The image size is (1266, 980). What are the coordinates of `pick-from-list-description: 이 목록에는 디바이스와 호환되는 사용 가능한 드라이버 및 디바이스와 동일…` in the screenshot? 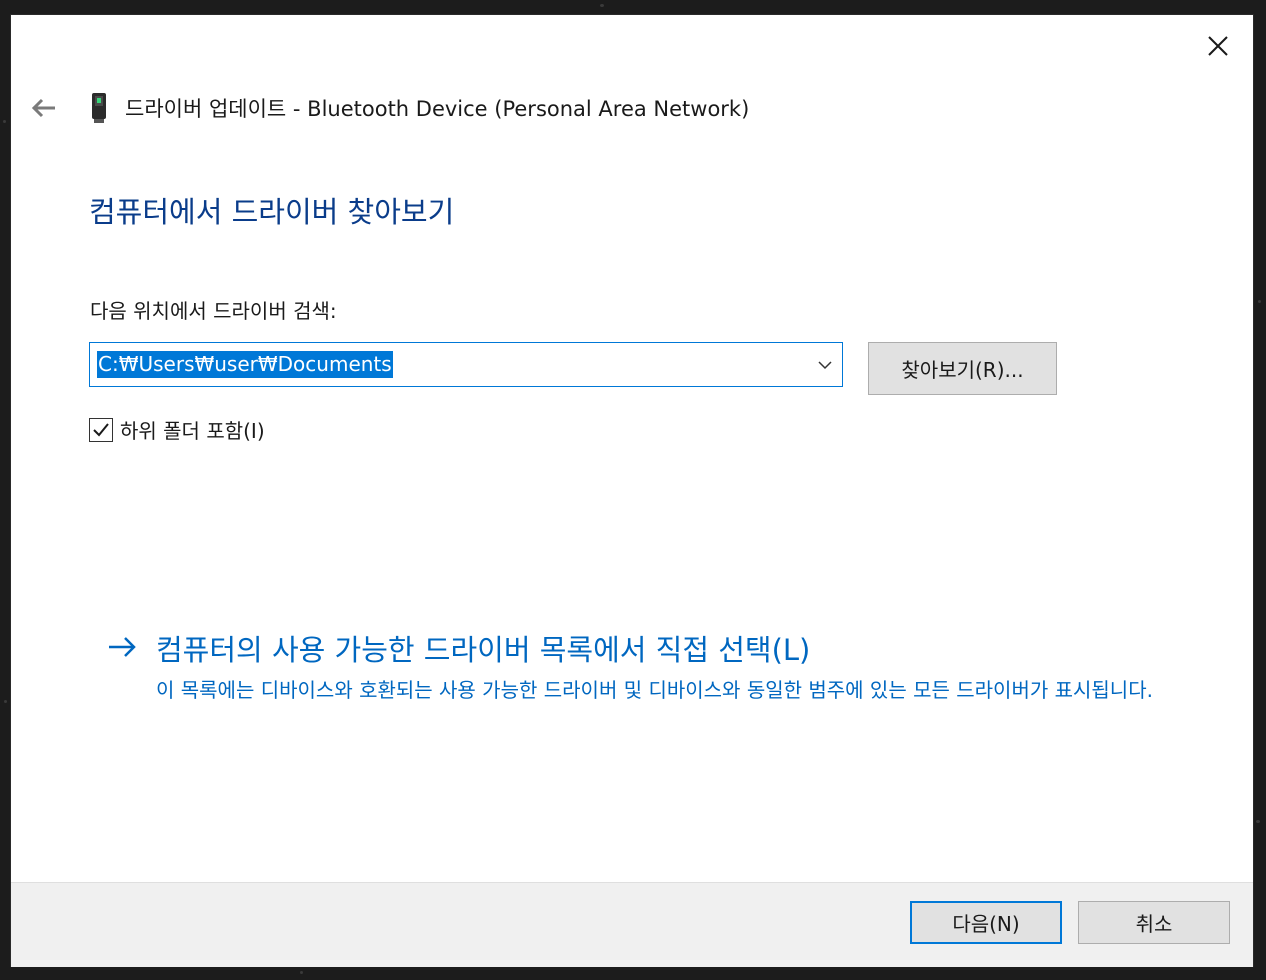 It's located at (654, 690).